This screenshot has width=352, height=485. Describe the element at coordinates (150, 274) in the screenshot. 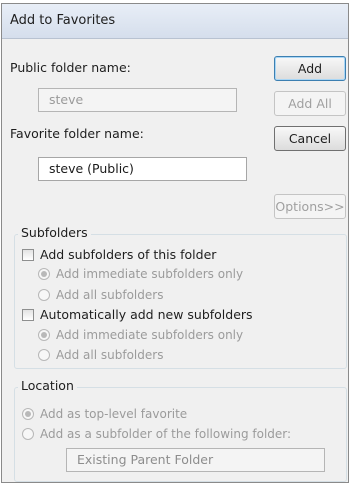

I see `add-immediate-label: Add immediate subfolders only` at that location.